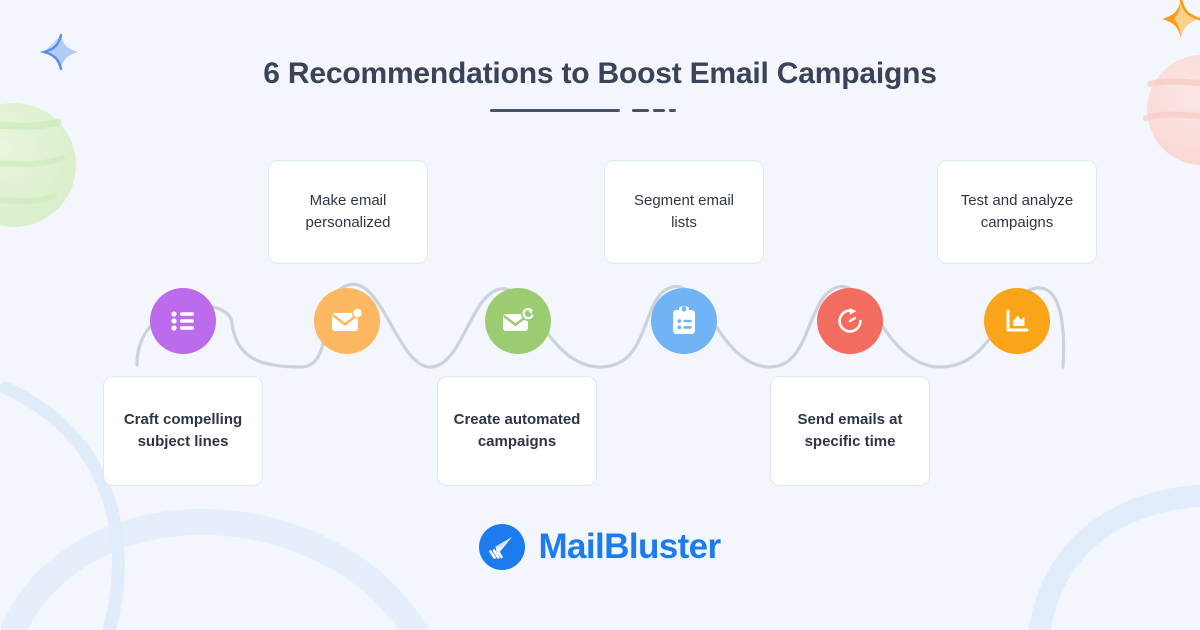 This screenshot has height=630, width=1200. I want to click on step-card-6: Test and analyze campaigns, so click(1017, 212).